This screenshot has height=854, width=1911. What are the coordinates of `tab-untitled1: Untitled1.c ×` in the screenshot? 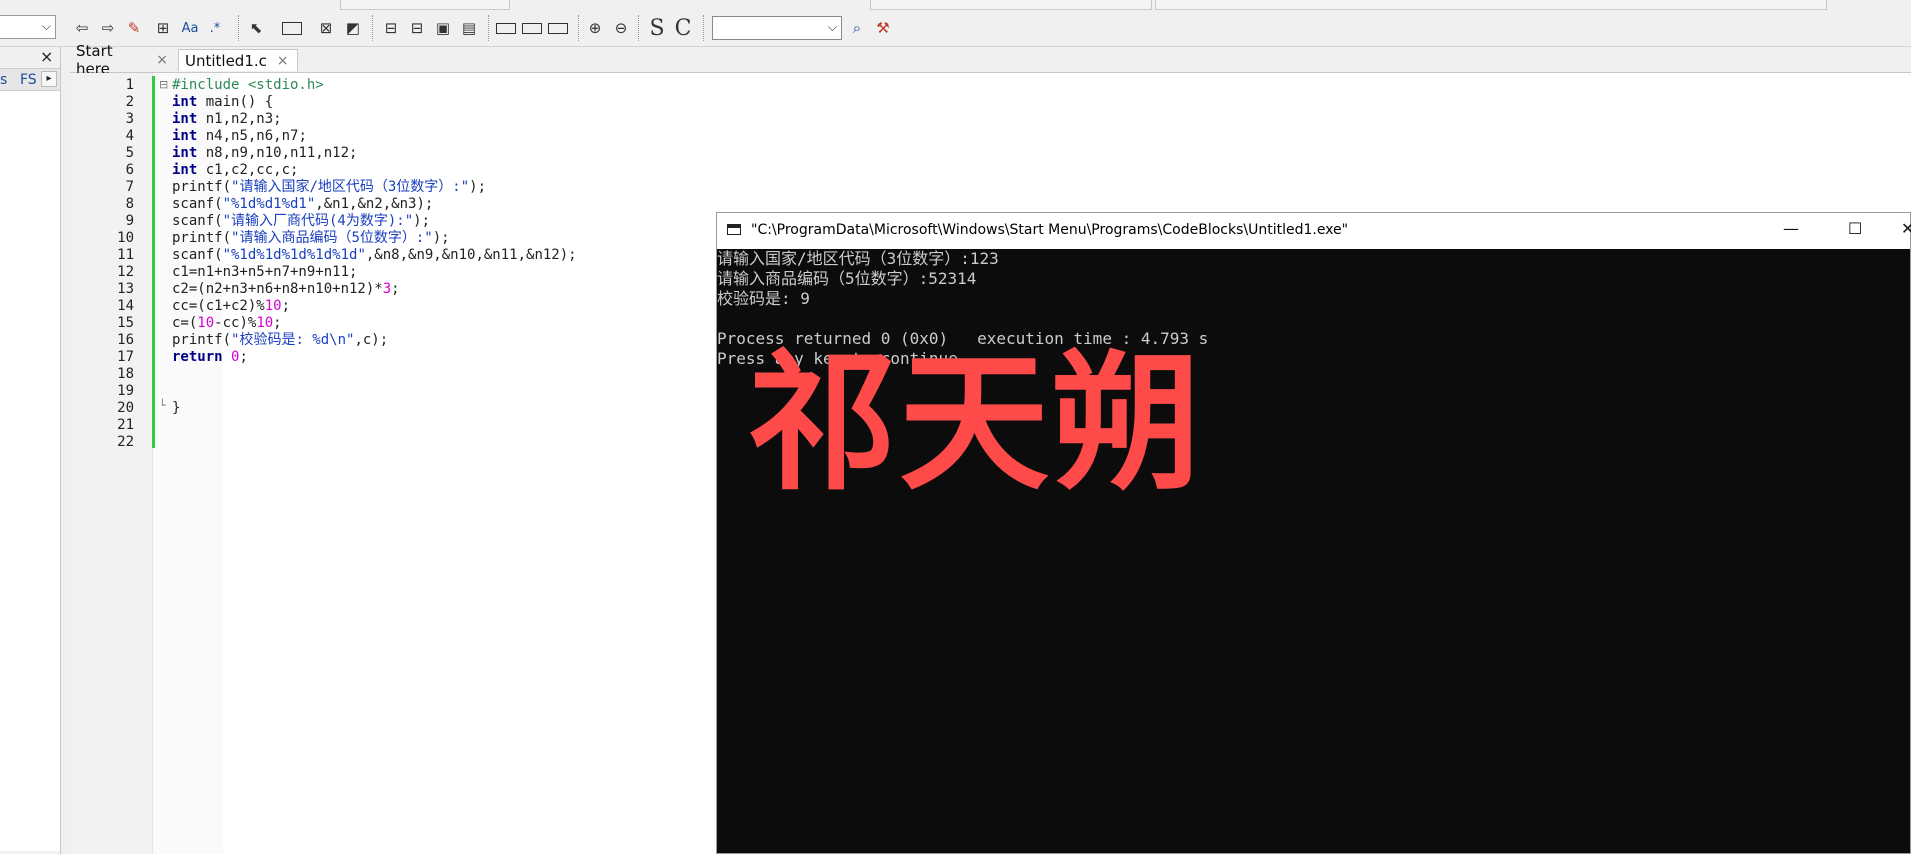 It's located at (238, 60).